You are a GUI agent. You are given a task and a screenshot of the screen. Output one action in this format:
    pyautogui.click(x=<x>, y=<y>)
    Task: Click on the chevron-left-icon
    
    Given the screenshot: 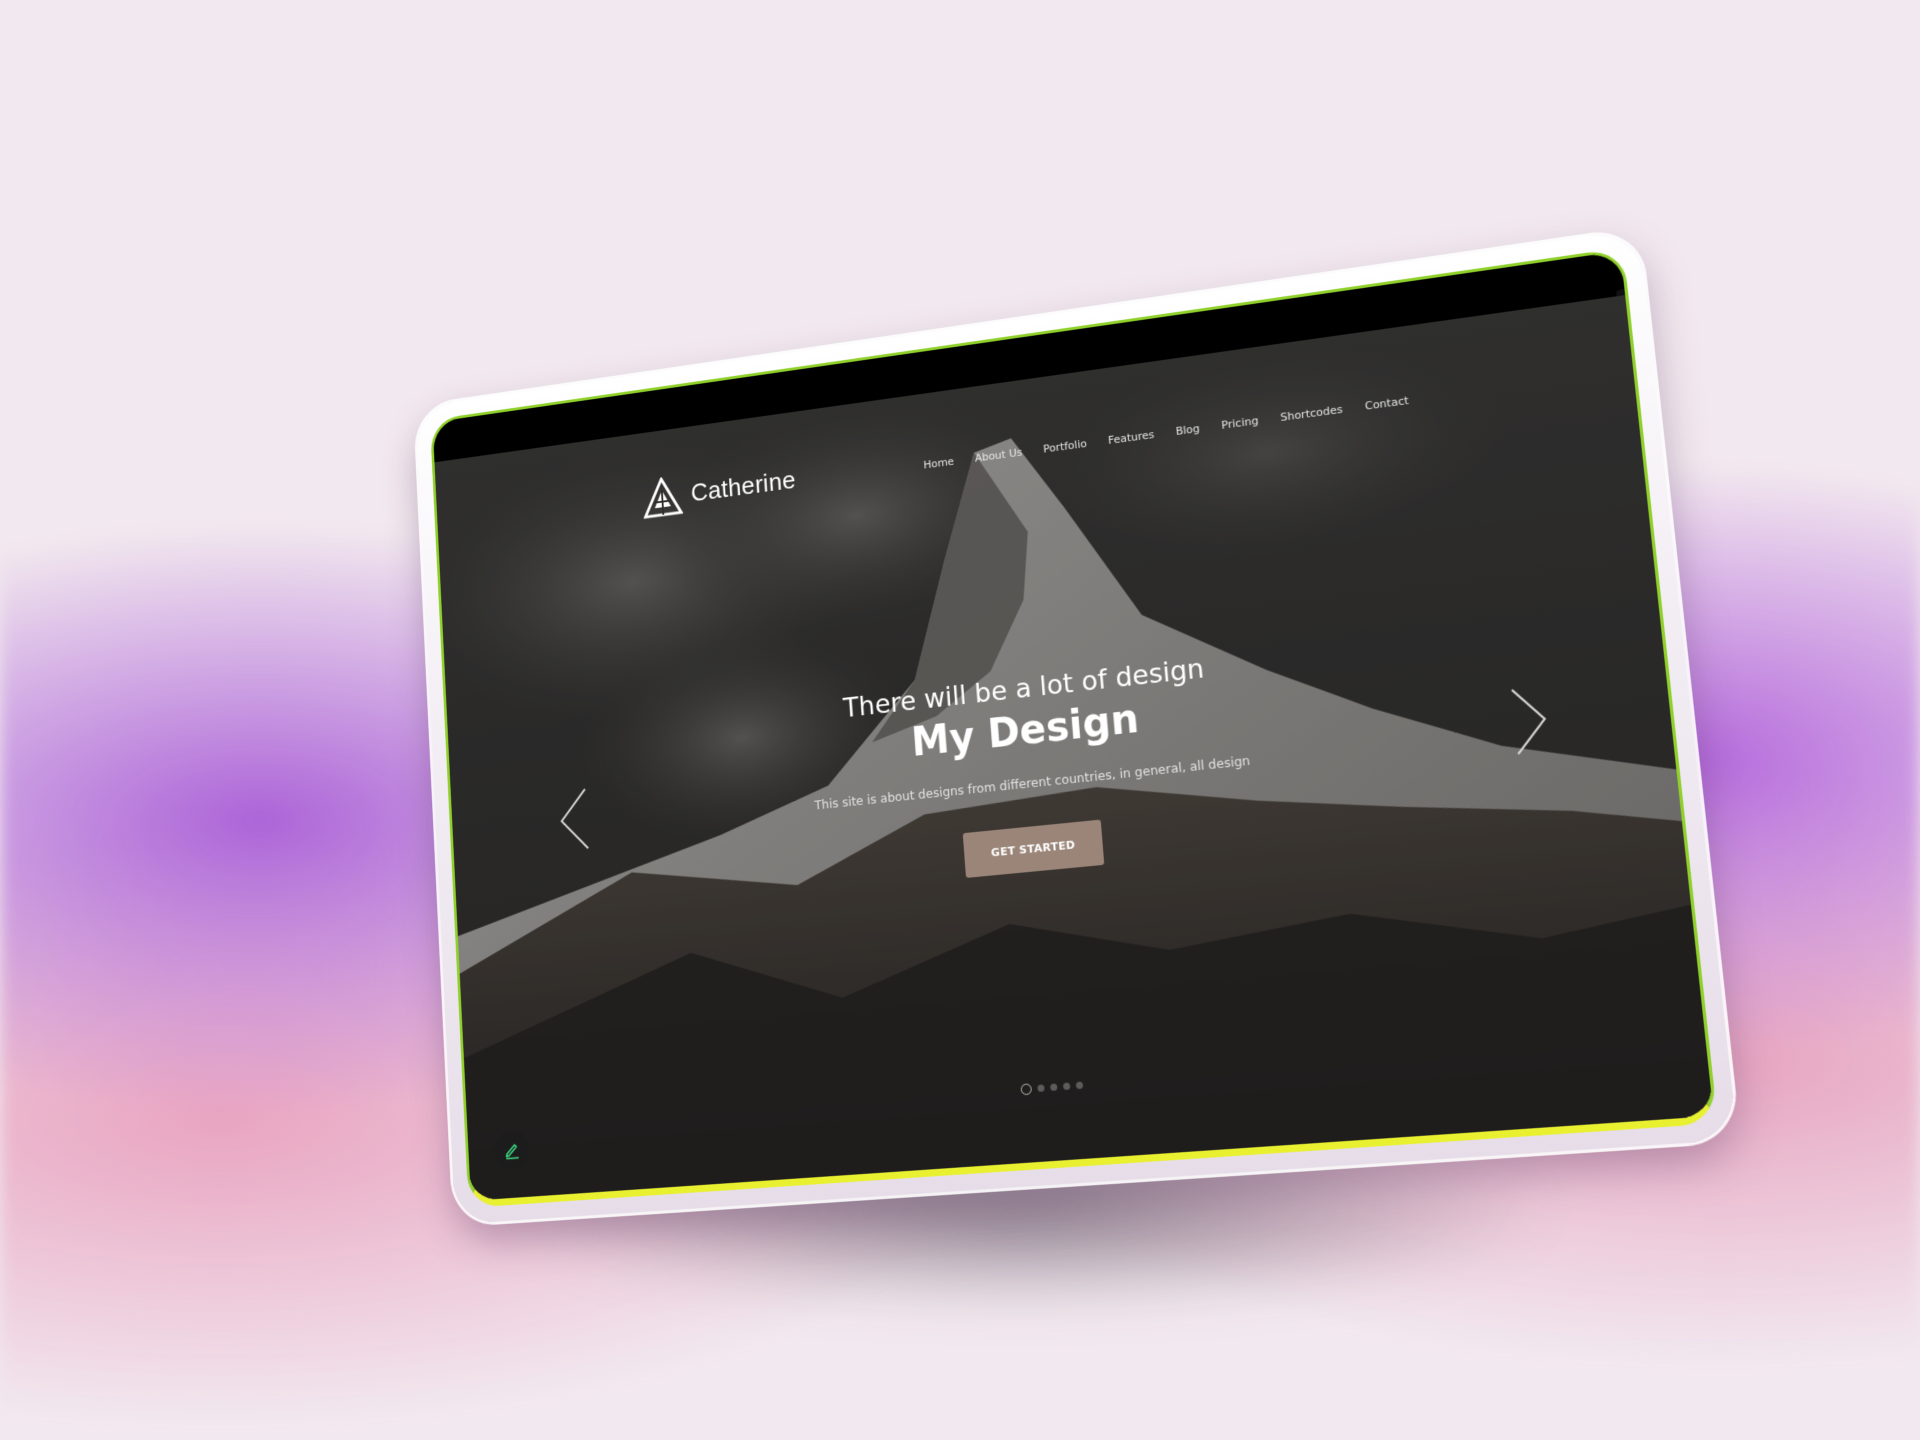 What is the action you would take?
    pyautogui.click(x=574, y=820)
    